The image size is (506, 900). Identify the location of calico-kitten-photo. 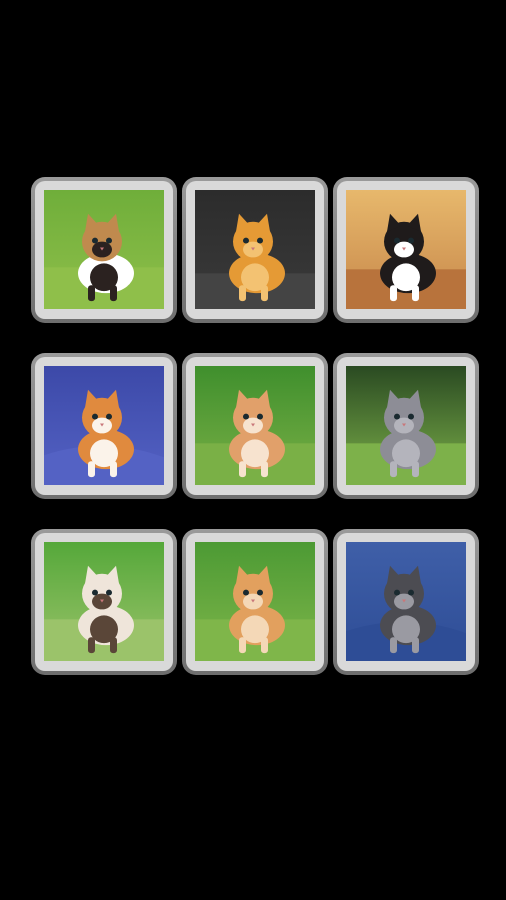
(104, 249).